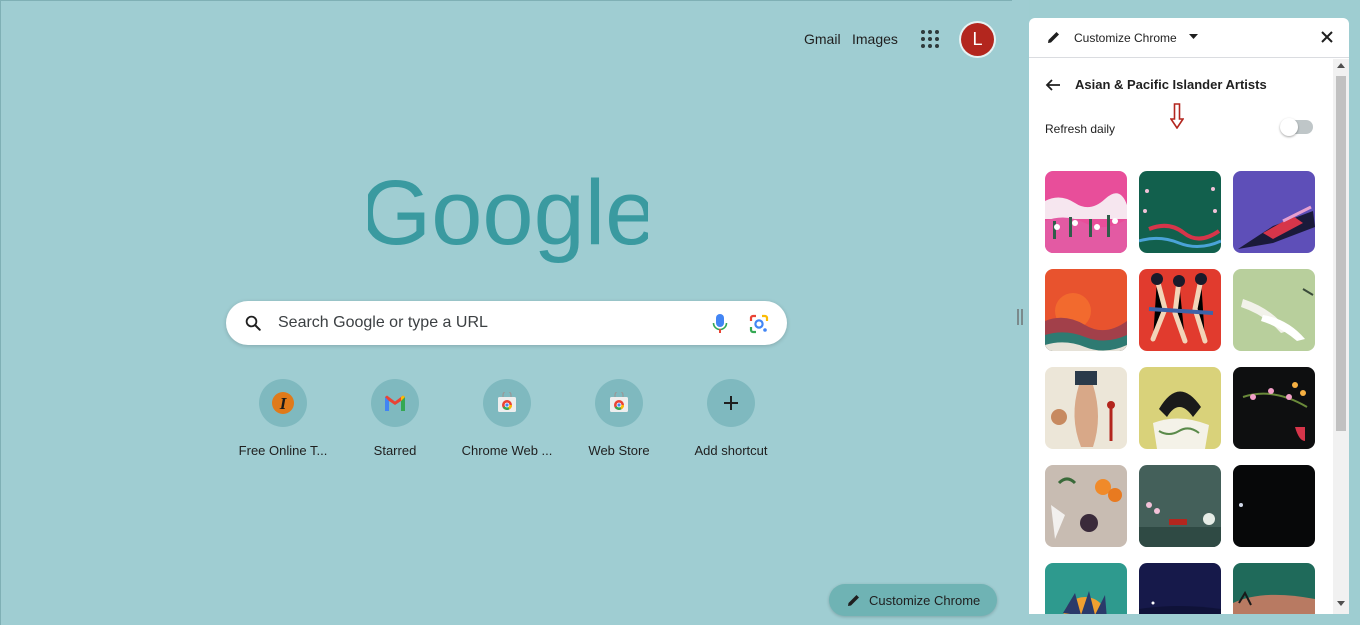 The height and width of the screenshot is (625, 1360). I want to click on gmail-icon, so click(395, 403).